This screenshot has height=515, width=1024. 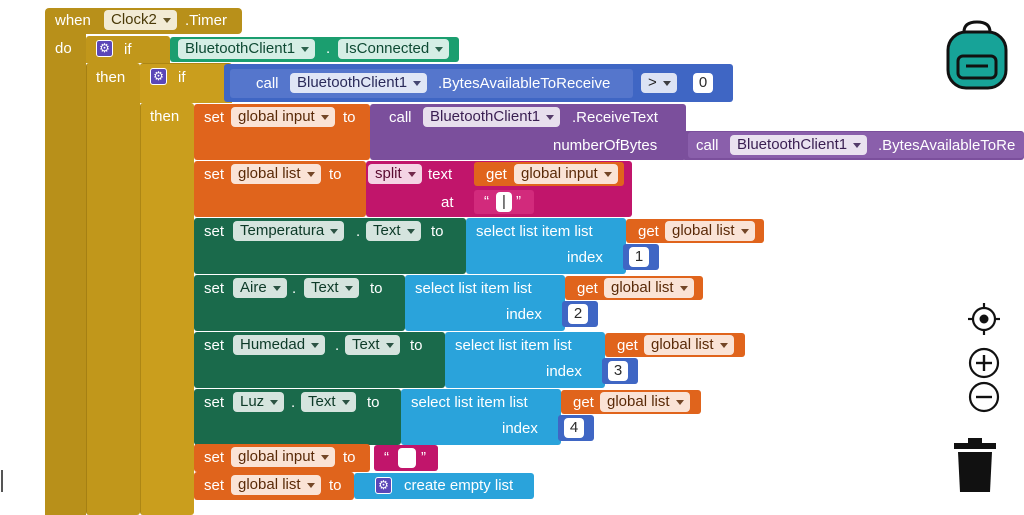 I want to click on then-inner-label: then, so click(x=165, y=116).